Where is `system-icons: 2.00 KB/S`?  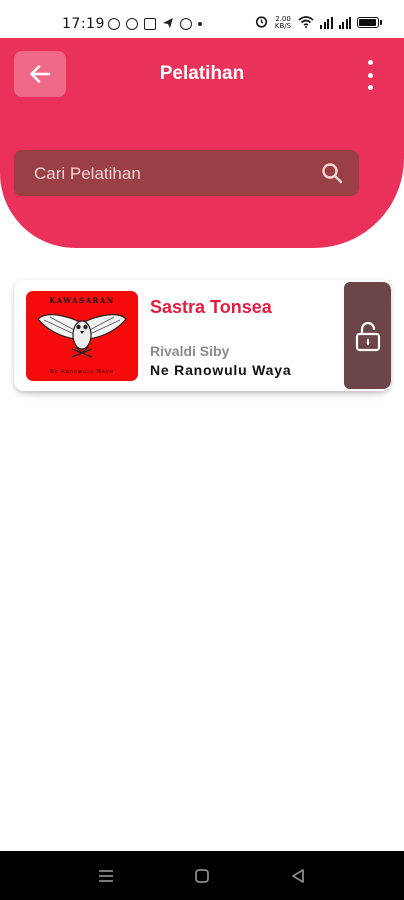 system-icons: 2.00 KB/S is located at coordinates (318, 22).